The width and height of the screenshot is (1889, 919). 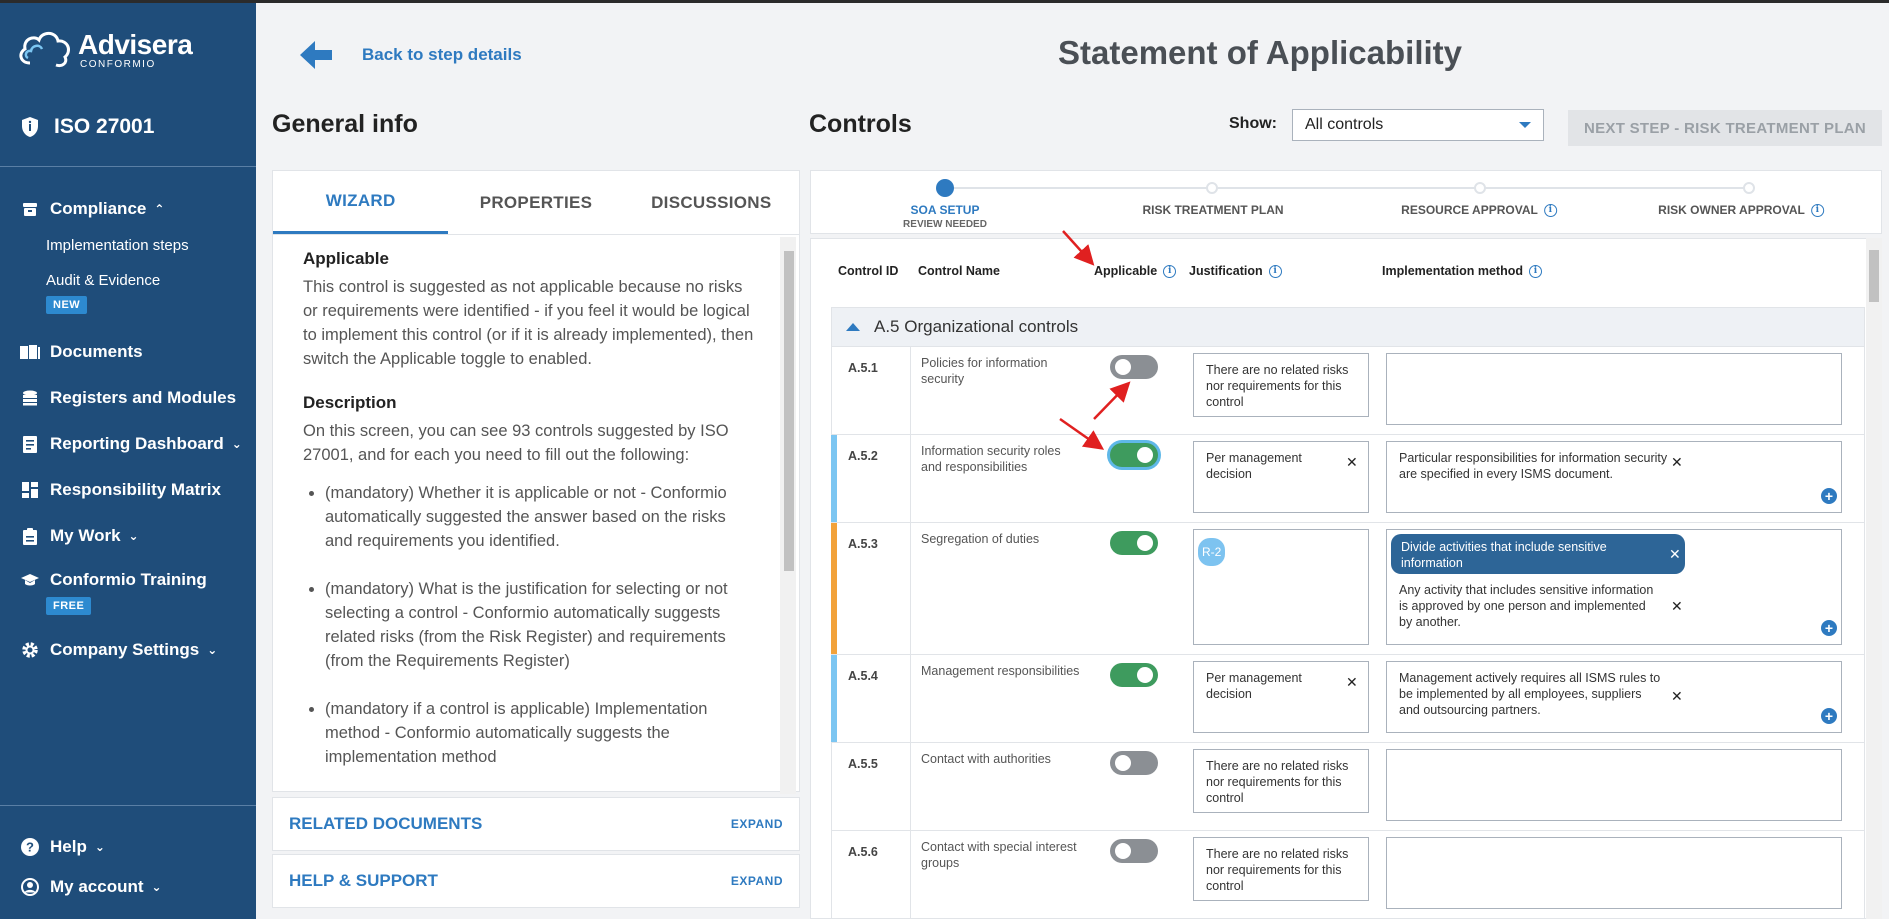 I want to click on step-soa-setup: SOA SETUP, so click(x=945, y=210).